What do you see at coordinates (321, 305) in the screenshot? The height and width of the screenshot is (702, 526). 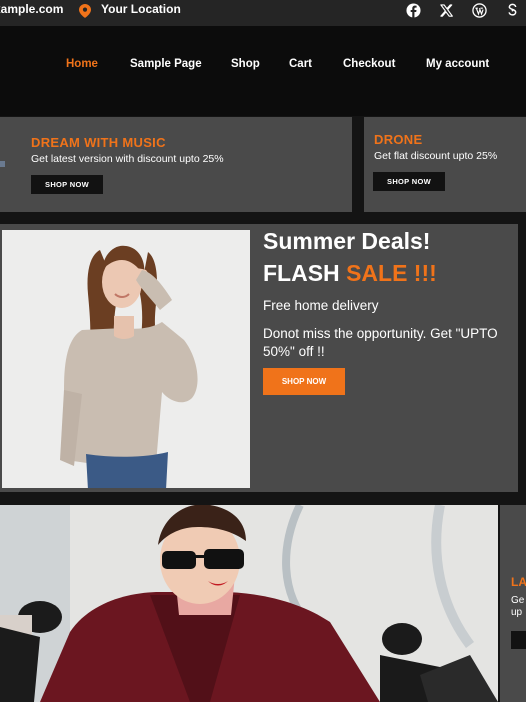 I see `flash-line-delivery: Free home delivery` at bounding box center [321, 305].